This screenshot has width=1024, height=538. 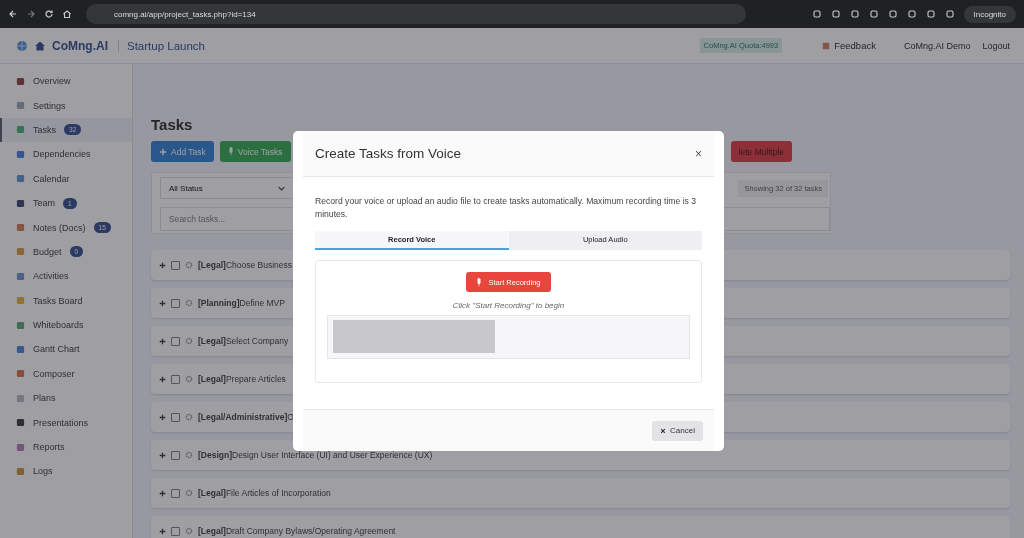 I want to click on task-title: [Legal]File Articles of Incorporation, so click(x=264, y=493).